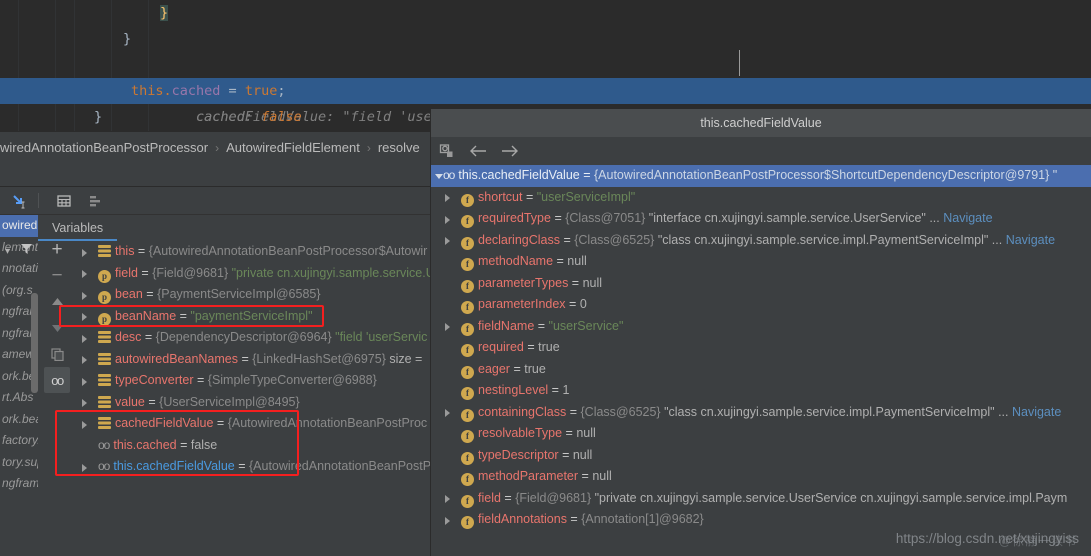 The height and width of the screenshot is (556, 1091). What do you see at coordinates (510, 151) in the screenshot?
I see `forward-arrow-icon` at bounding box center [510, 151].